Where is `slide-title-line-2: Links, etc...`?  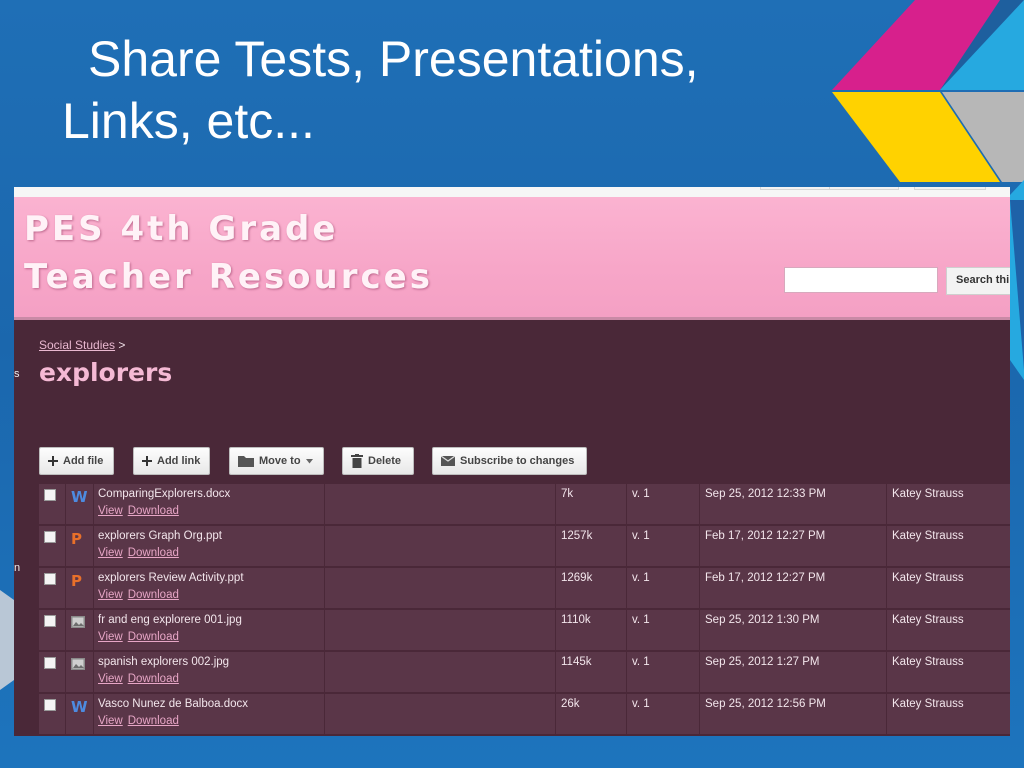 slide-title-line-2: Links, etc... is located at coordinates (188, 121).